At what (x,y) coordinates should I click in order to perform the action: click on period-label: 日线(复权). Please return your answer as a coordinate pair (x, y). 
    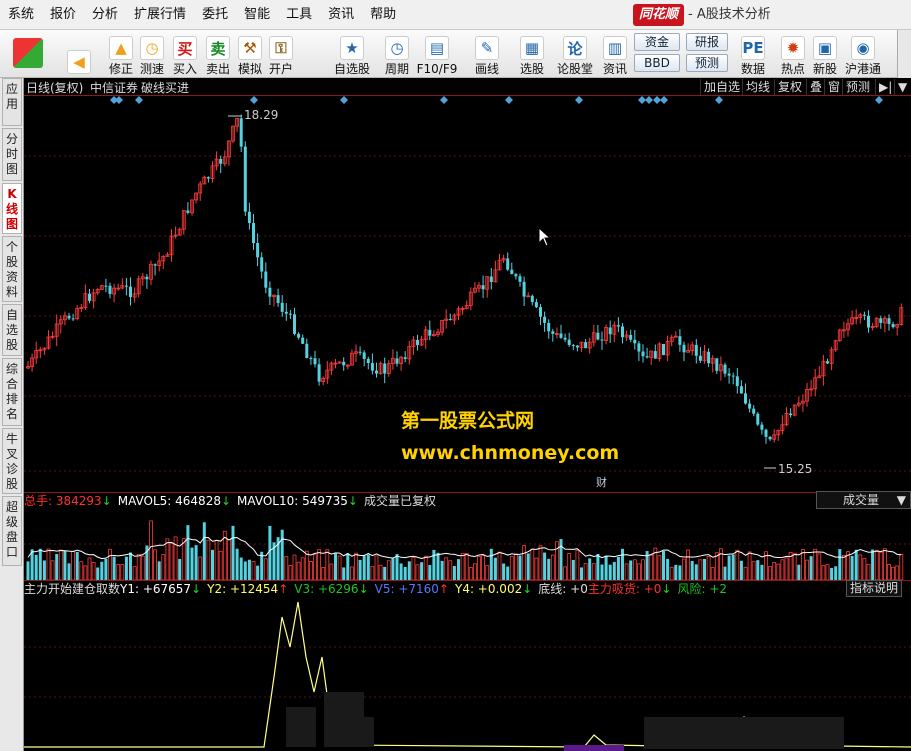
    Looking at the image, I should click on (54, 87).